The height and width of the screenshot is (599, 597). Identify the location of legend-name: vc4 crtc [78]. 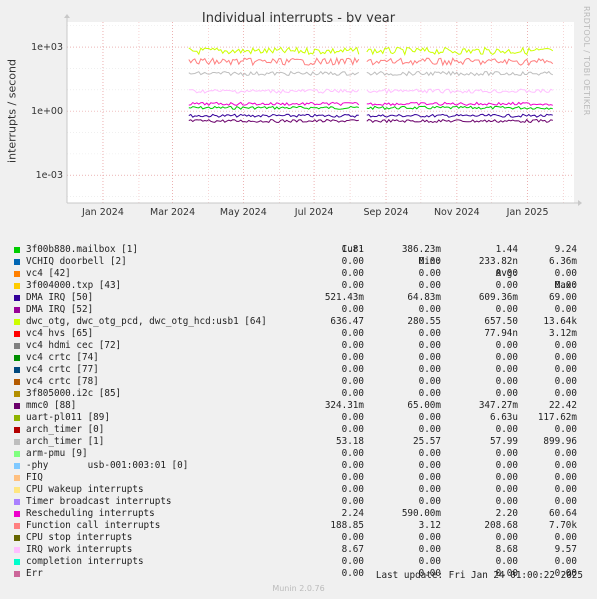
(62, 381).